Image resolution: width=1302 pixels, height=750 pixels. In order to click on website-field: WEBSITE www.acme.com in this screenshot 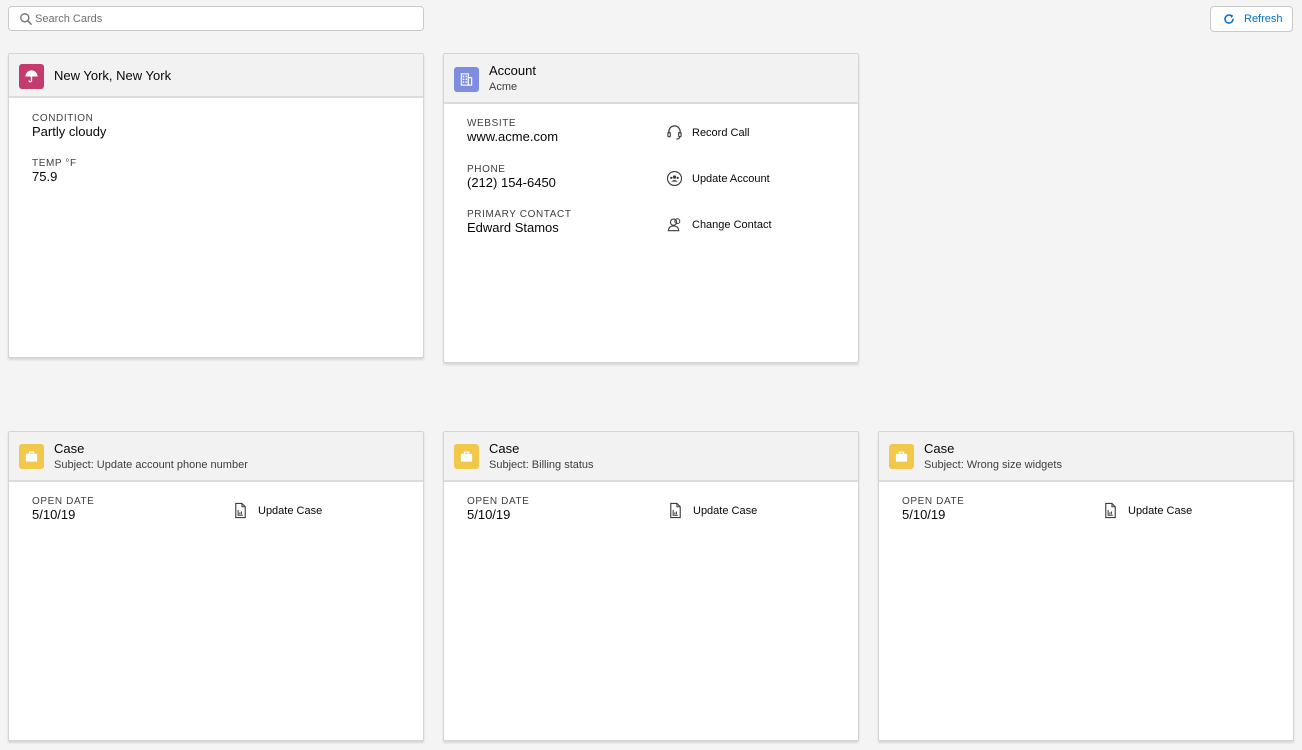, I will do `click(512, 131)`.